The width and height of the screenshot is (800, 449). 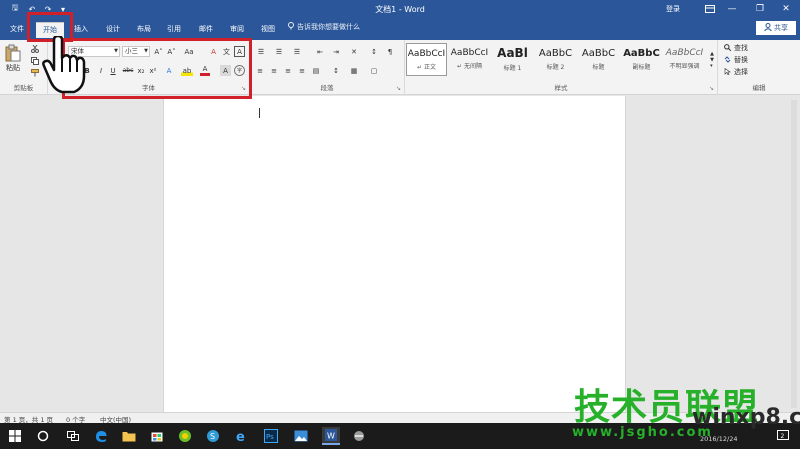 I want to click on line-spacing-button: ↕, so click(x=336, y=70).